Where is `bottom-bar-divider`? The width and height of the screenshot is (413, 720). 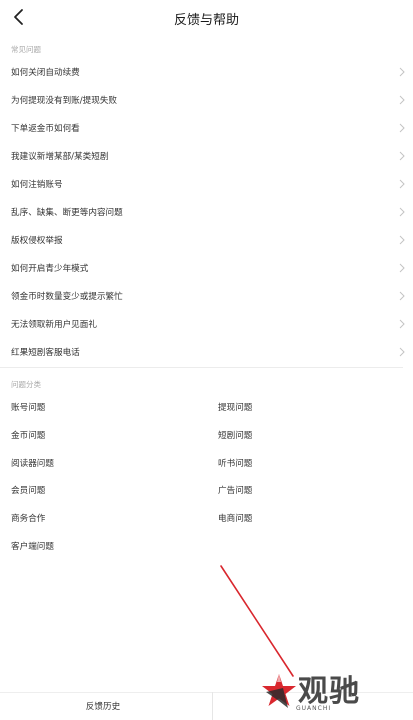 bottom-bar-divider is located at coordinates (212, 706).